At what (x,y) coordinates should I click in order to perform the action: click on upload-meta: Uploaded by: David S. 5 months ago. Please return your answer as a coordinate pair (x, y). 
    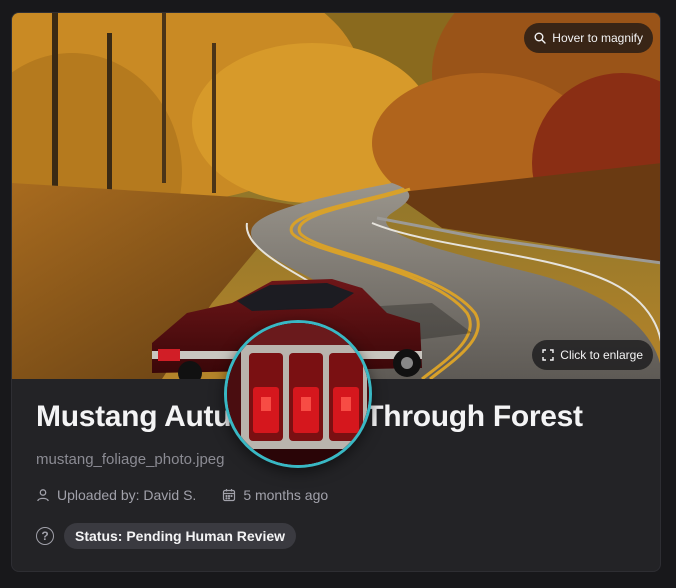
    Looking at the image, I should click on (182, 495).